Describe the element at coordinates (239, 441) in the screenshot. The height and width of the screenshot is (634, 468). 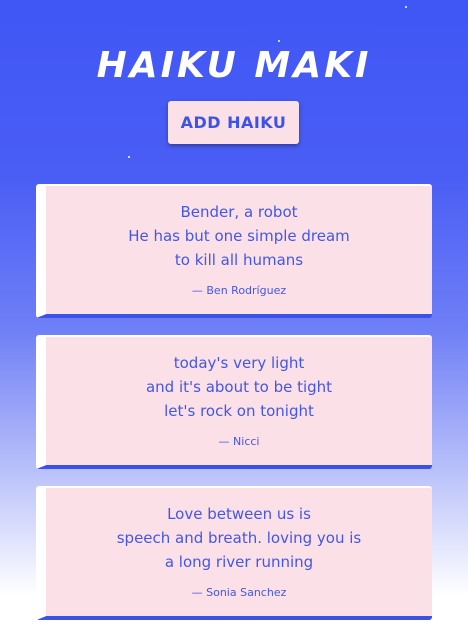
I see `haiku-author: — Nicci` at that location.